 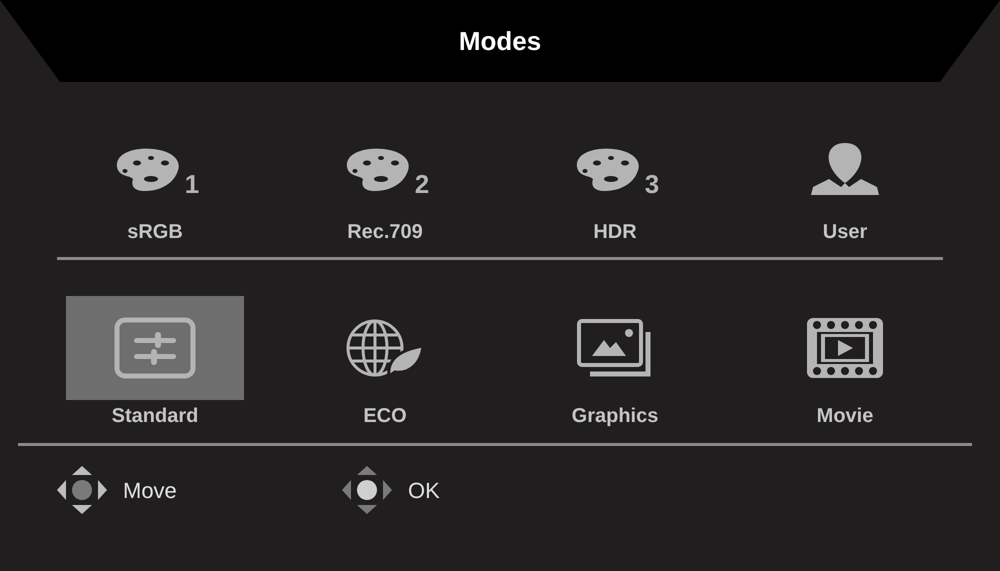 What do you see at coordinates (385, 416) in the screenshot?
I see `mode-label: ECO` at bounding box center [385, 416].